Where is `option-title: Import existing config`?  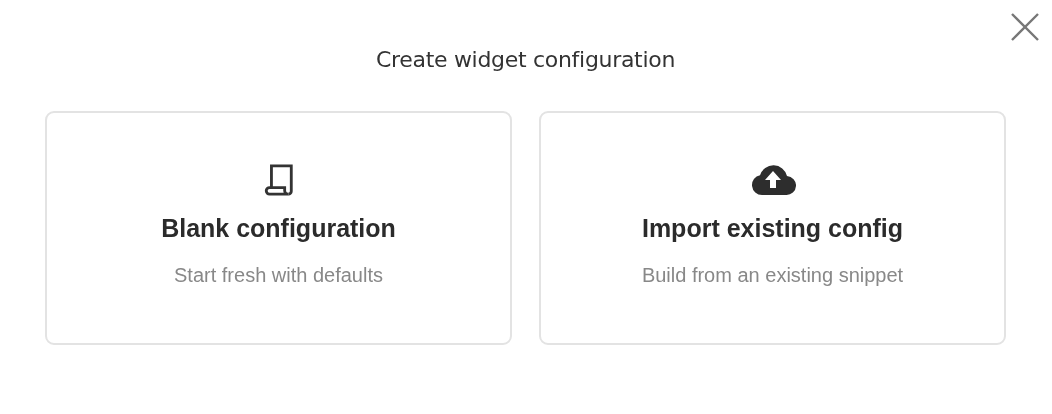
option-title: Import existing config is located at coordinates (772, 228).